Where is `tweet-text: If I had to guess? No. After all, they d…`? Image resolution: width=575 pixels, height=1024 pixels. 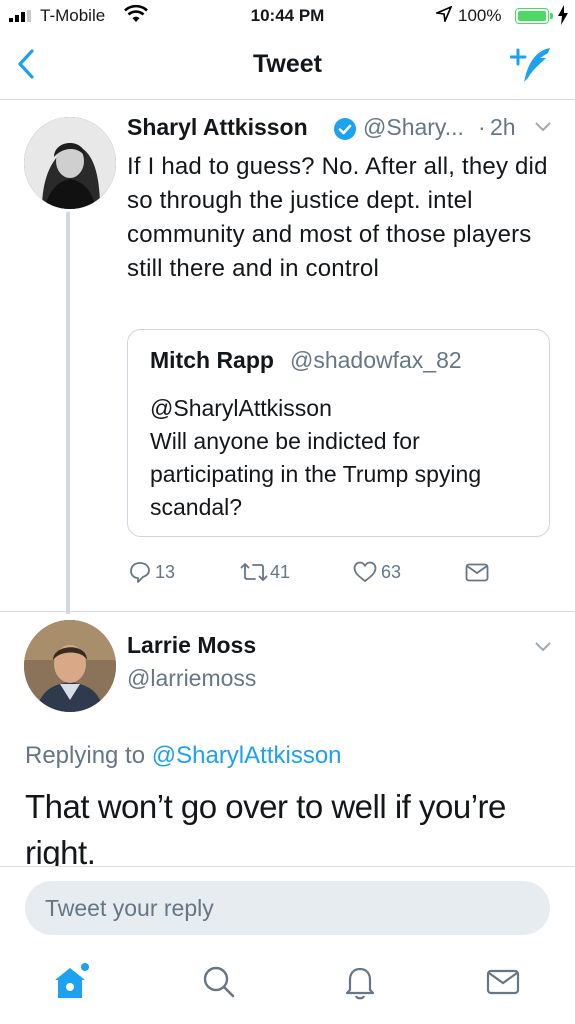
tweet-text: If I had to guess? No. After all, they d… is located at coordinates (337, 217).